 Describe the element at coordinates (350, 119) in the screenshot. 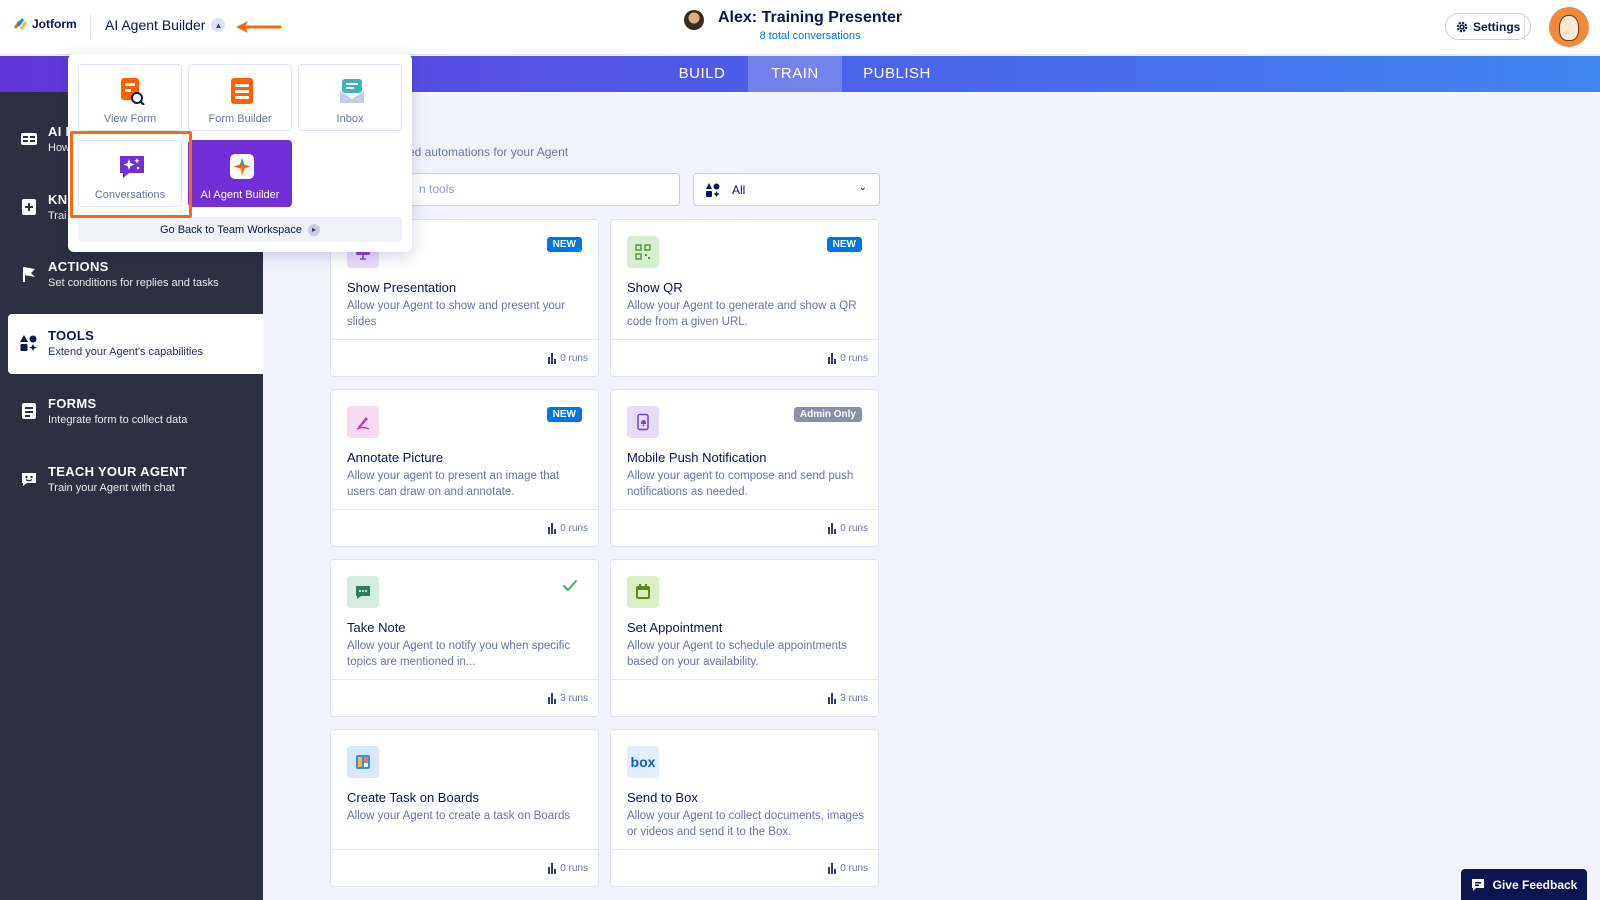

I see `app-tile-label: Inbox` at that location.